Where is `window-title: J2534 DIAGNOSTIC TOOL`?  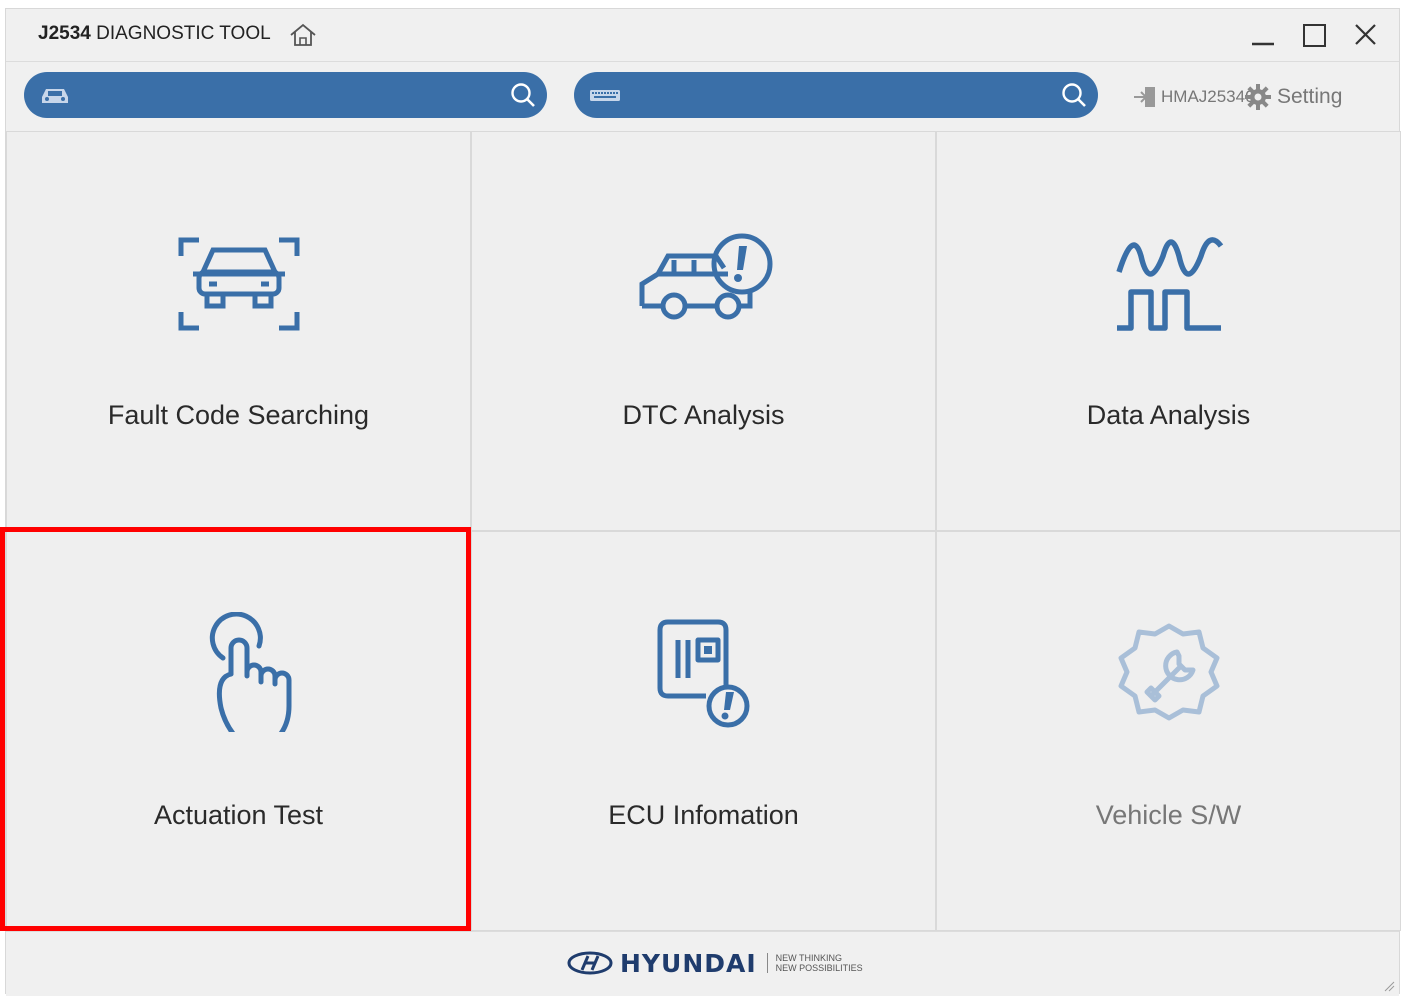
window-title: J2534 DIAGNOSTIC TOOL is located at coordinates (154, 34).